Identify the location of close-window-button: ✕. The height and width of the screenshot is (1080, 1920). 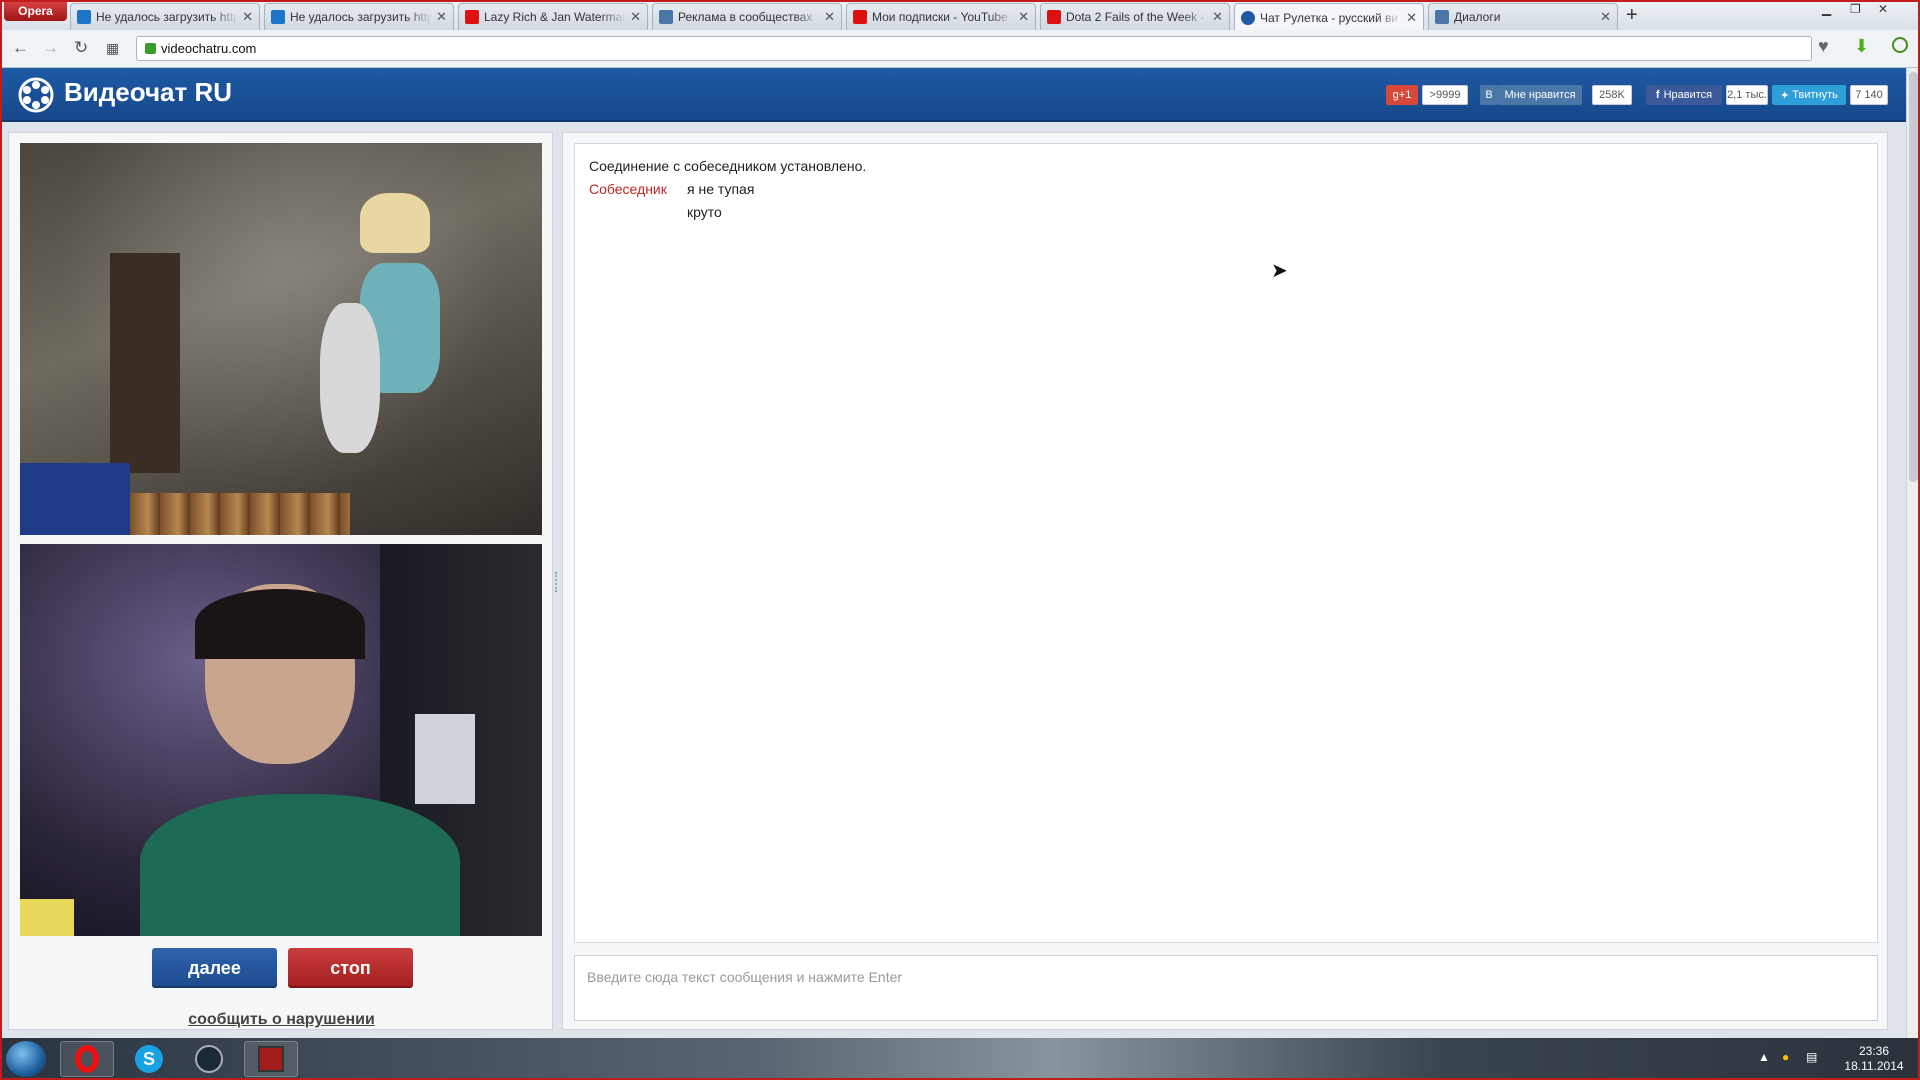
(1883, 9).